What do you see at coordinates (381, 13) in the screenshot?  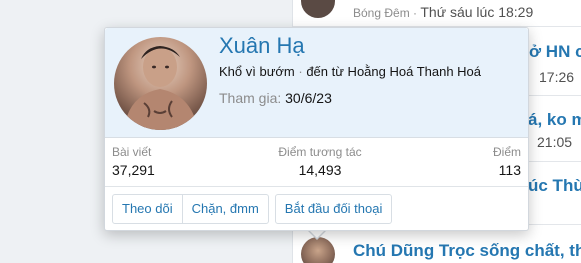 I see `thread-author: Bóng Đêm` at bounding box center [381, 13].